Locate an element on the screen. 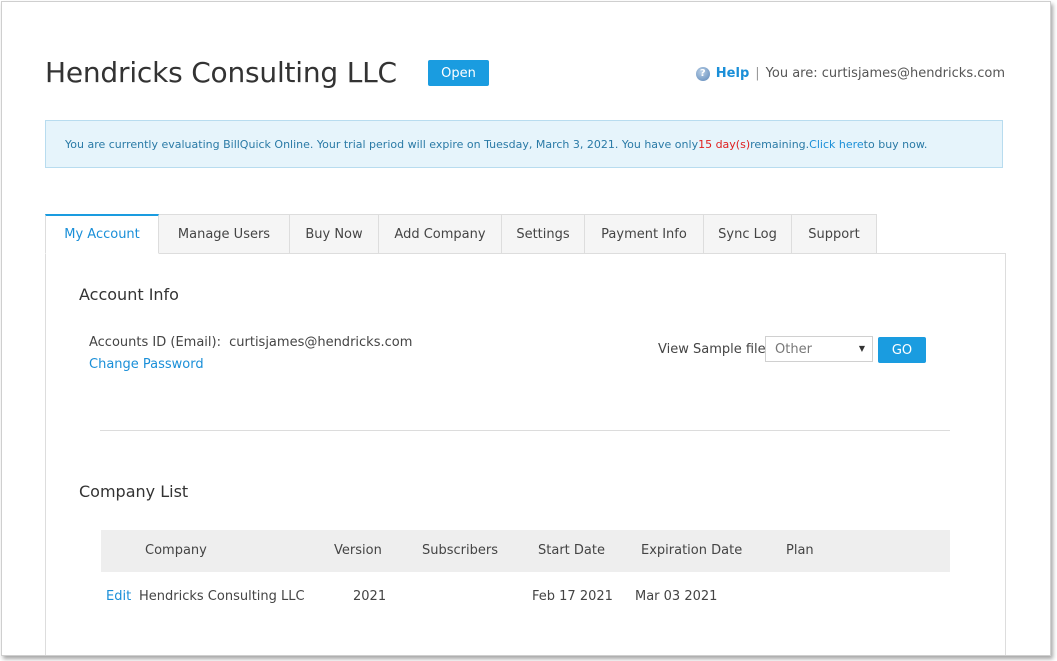 Image resolution: width=1057 pixels, height=661 pixels. row-start-date: Feb 17 2021 is located at coordinates (572, 596).